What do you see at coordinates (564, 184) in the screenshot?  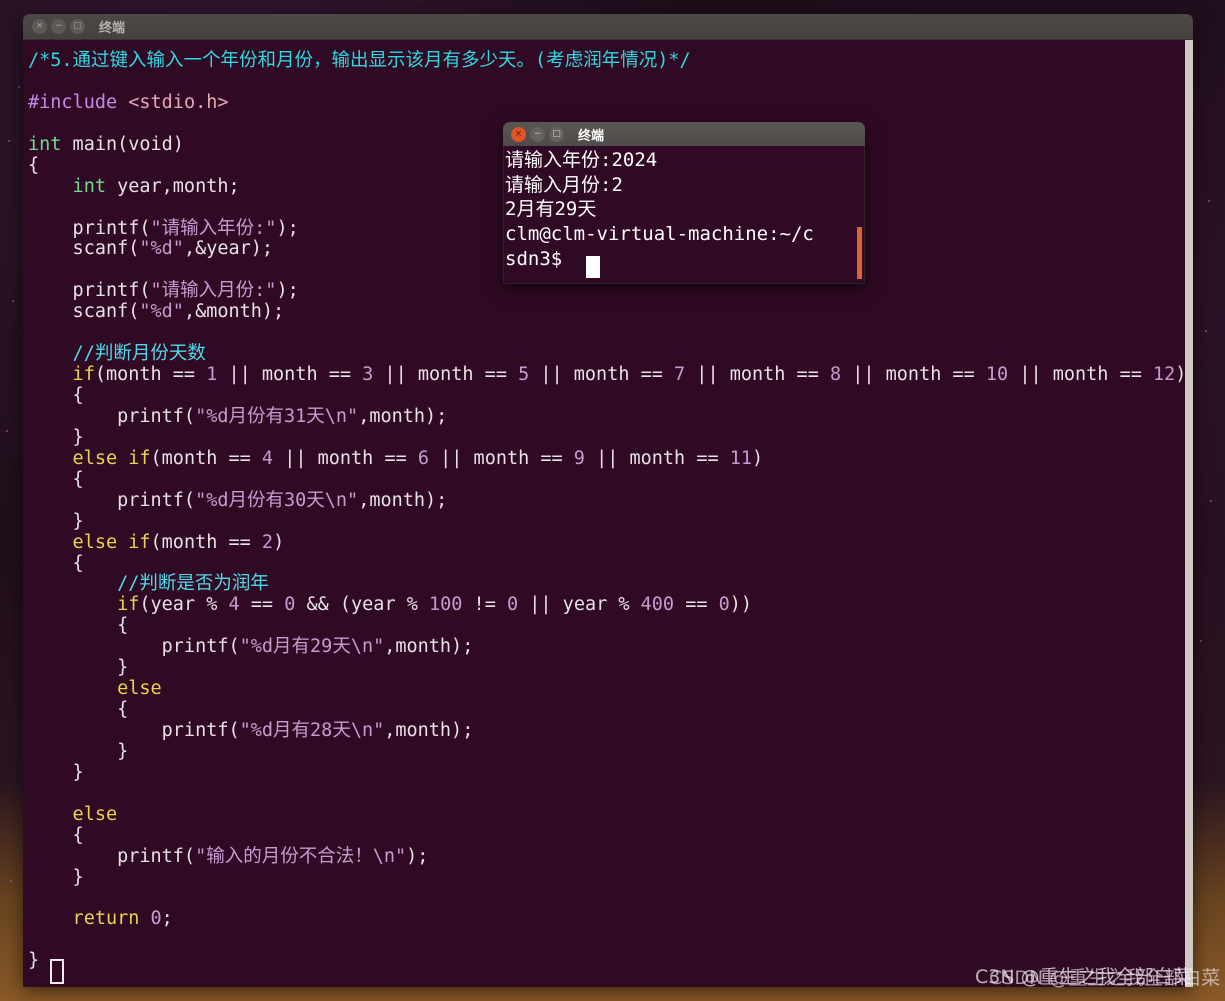 I see `terminal-line: 请输入月份:2` at bounding box center [564, 184].